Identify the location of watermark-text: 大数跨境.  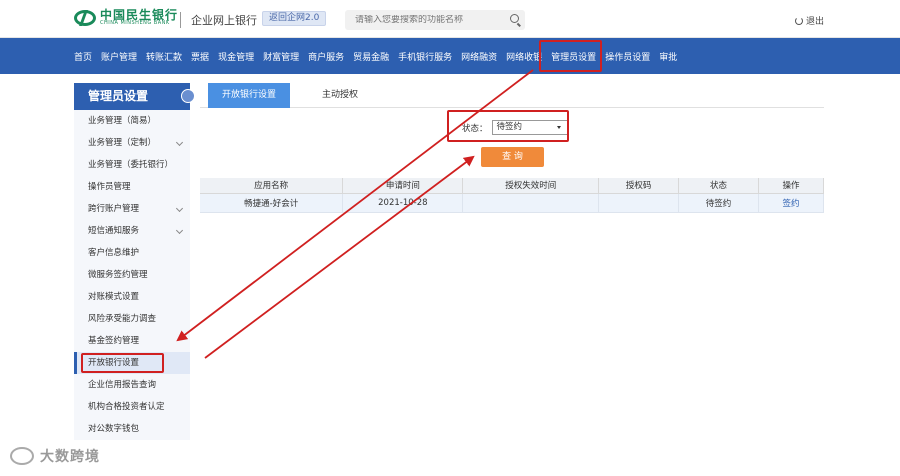
(70, 457).